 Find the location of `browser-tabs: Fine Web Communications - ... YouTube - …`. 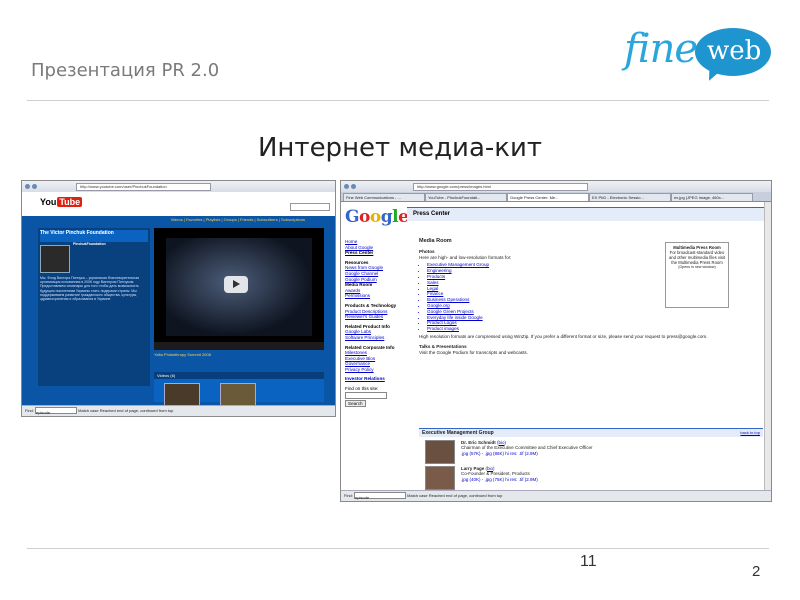

browser-tabs: Fine Web Communications - ... YouTube - … is located at coordinates (556, 197).